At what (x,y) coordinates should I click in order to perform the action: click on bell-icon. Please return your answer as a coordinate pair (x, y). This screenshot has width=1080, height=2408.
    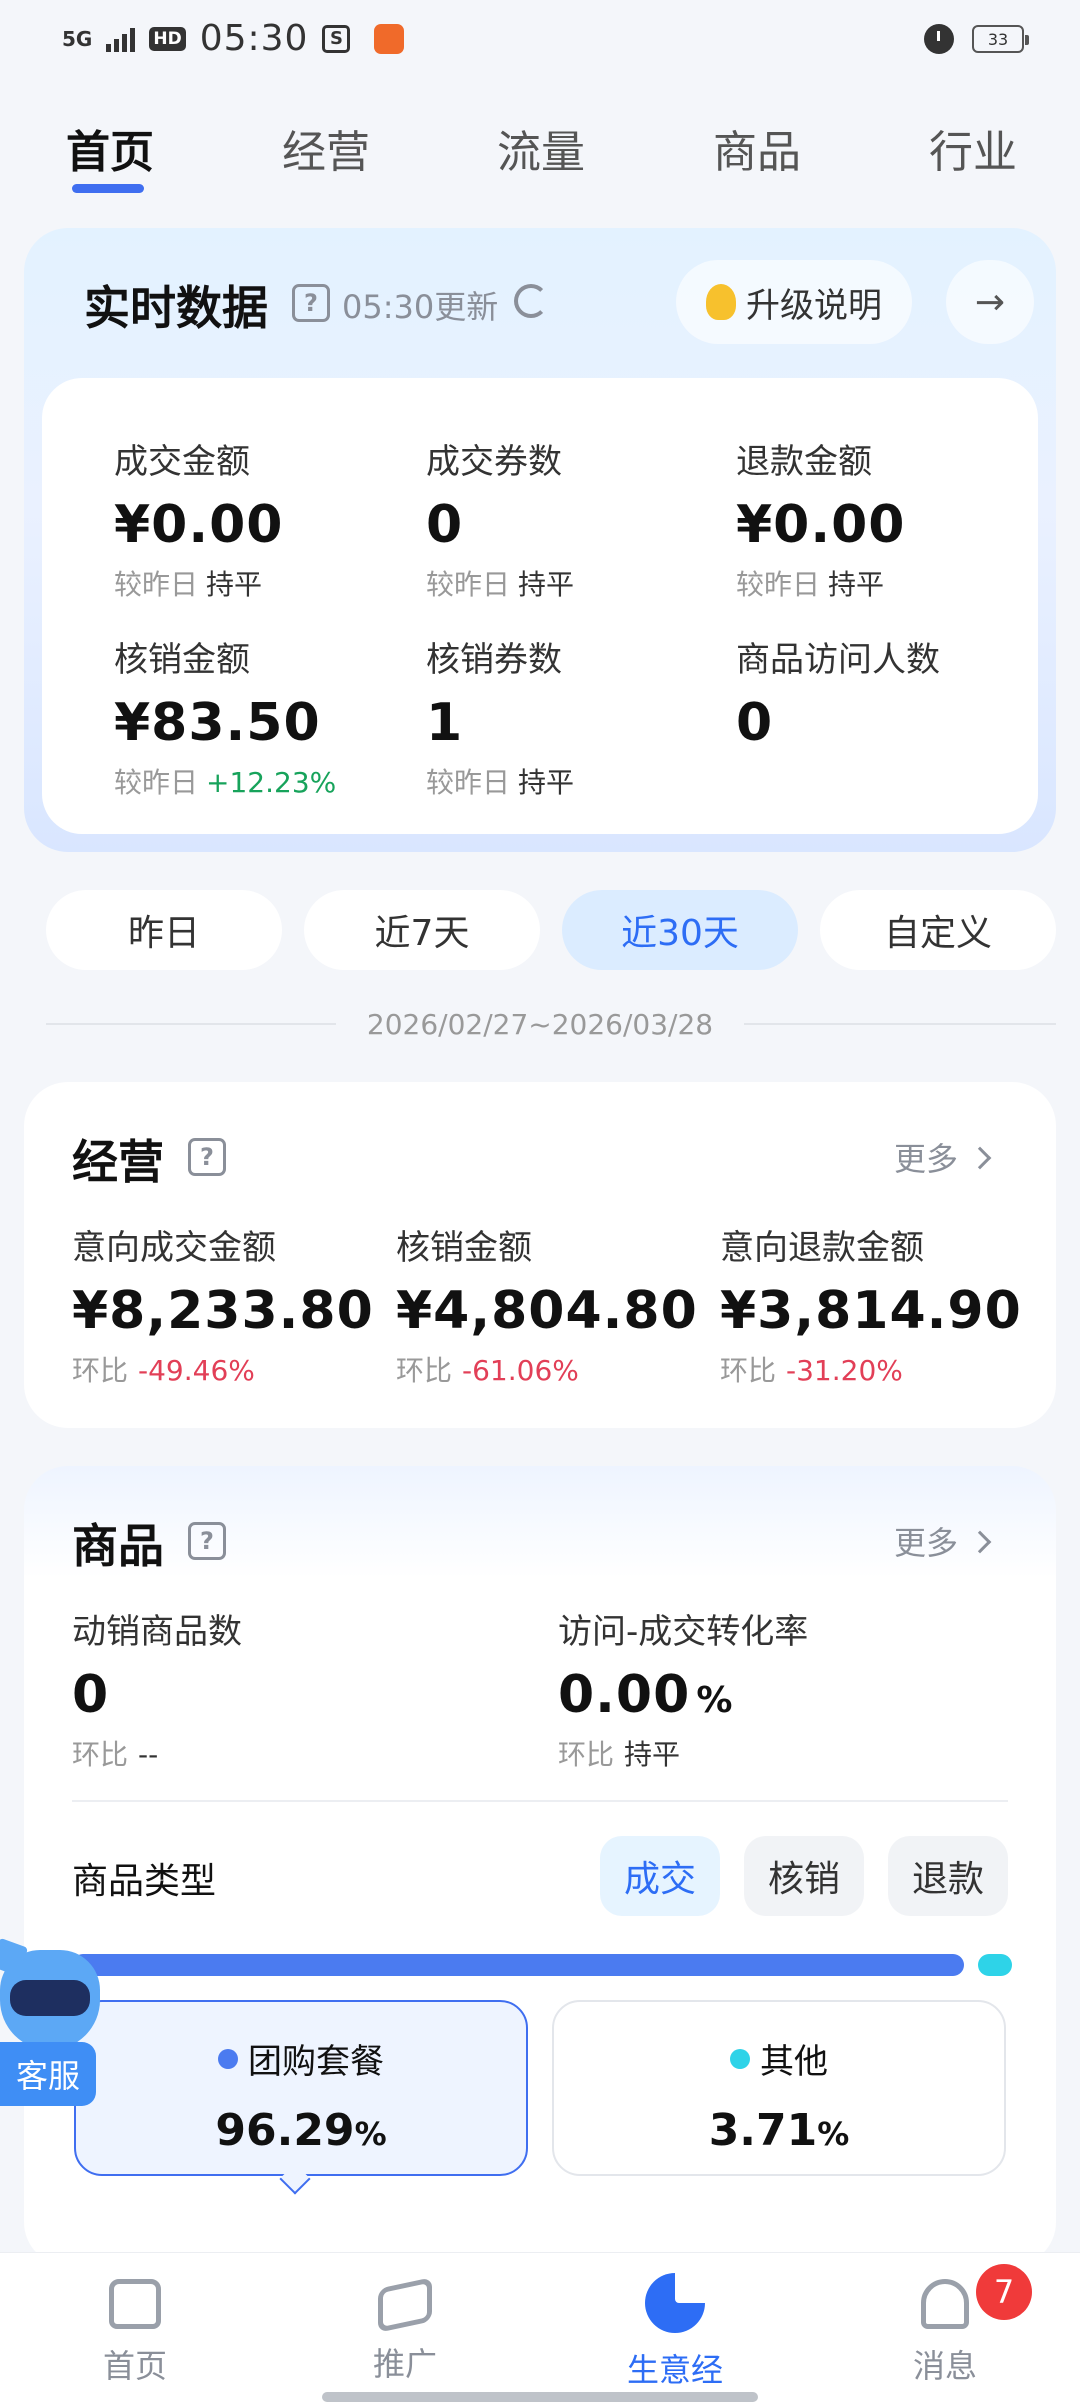
    Looking at the image, I should click on (945, 2304).